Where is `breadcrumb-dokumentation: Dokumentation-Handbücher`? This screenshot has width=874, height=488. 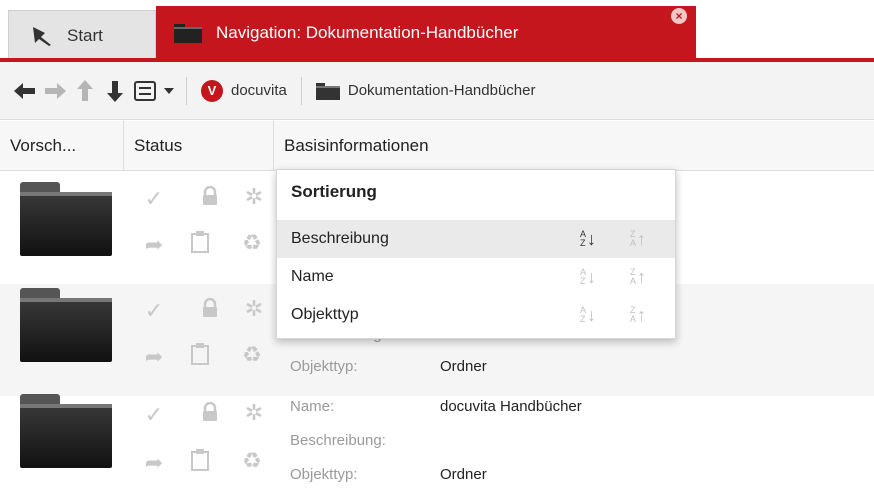
breadcrumb-dokumentation: Dokumentation-Handbücher is located at coordinates (426, 91).